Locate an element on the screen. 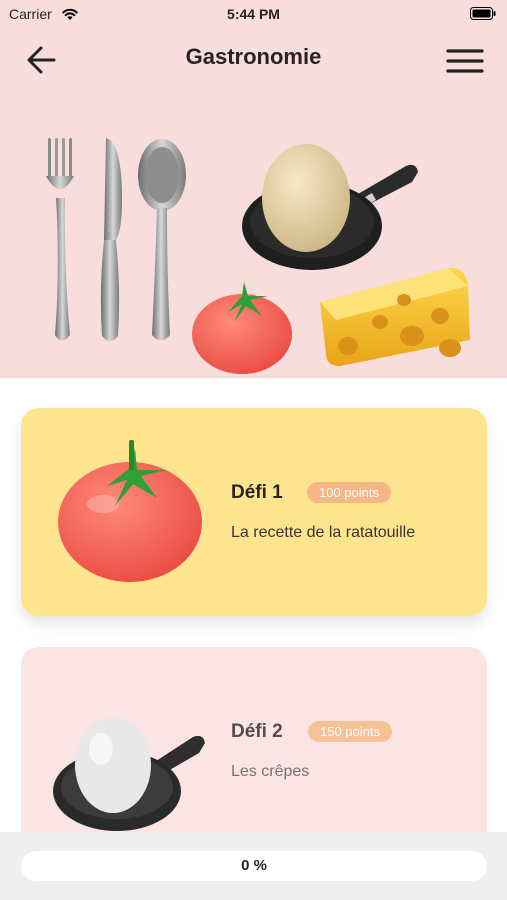  challenge-title: Défi 2 is located at coordinates (257, 731).